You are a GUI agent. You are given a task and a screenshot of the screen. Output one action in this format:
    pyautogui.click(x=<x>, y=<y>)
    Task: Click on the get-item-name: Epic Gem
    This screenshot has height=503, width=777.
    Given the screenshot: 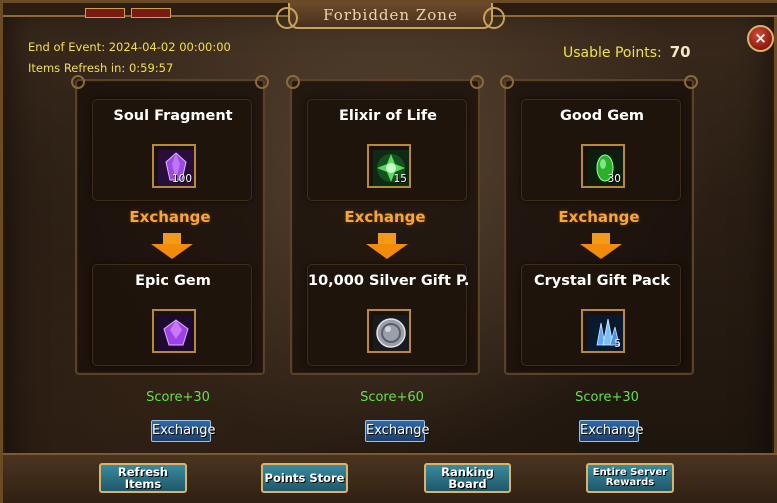 What is the action you would take?
    pyautogui.click(x=173, y=281)
    